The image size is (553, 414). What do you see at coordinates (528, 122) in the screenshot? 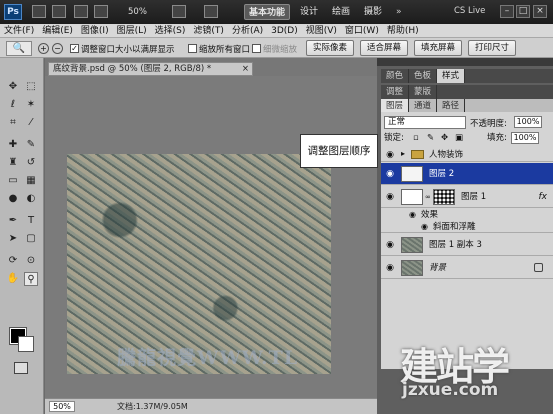
I see `opacity-field: 100%` at bounding box center [528, 122].